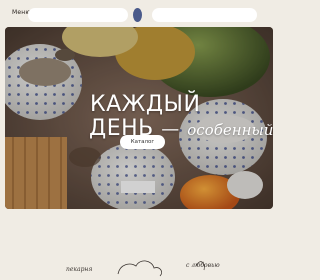  What do you see at coordinates (251, 15) in the screenshot?
I see `cart-icon` at bounding box center [251, 15].